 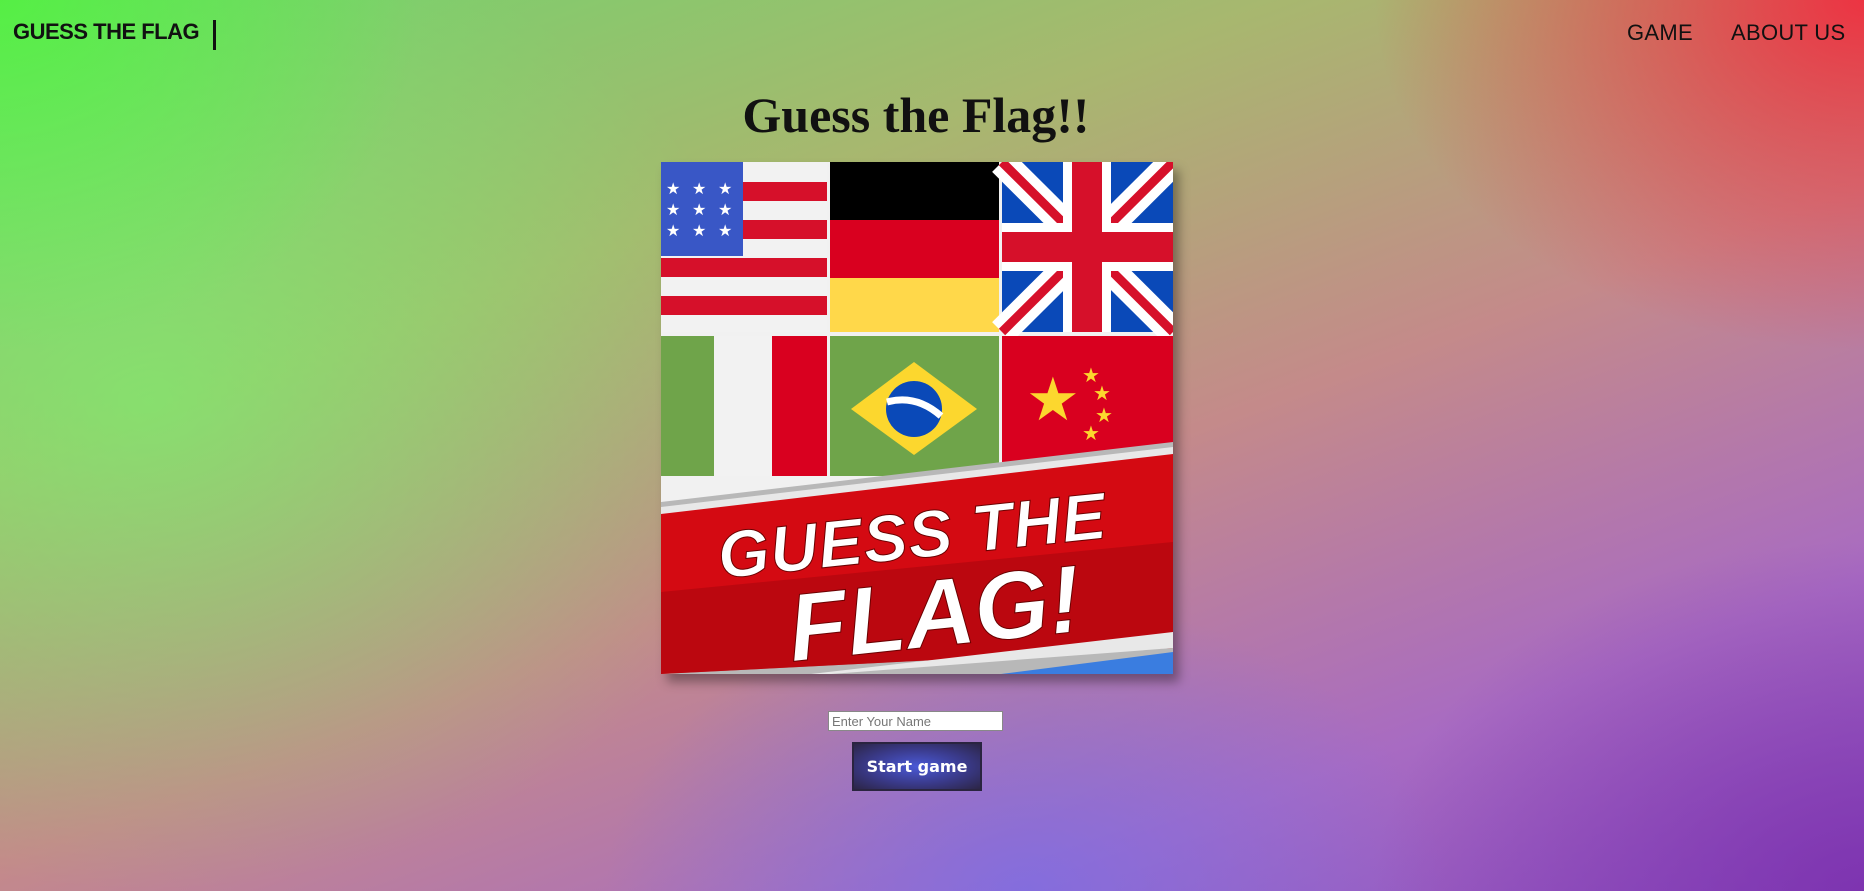 What do you see at coordinates (214, 35) in the screenshot?
I see `brand-divider` at bounding box center [214, 35].